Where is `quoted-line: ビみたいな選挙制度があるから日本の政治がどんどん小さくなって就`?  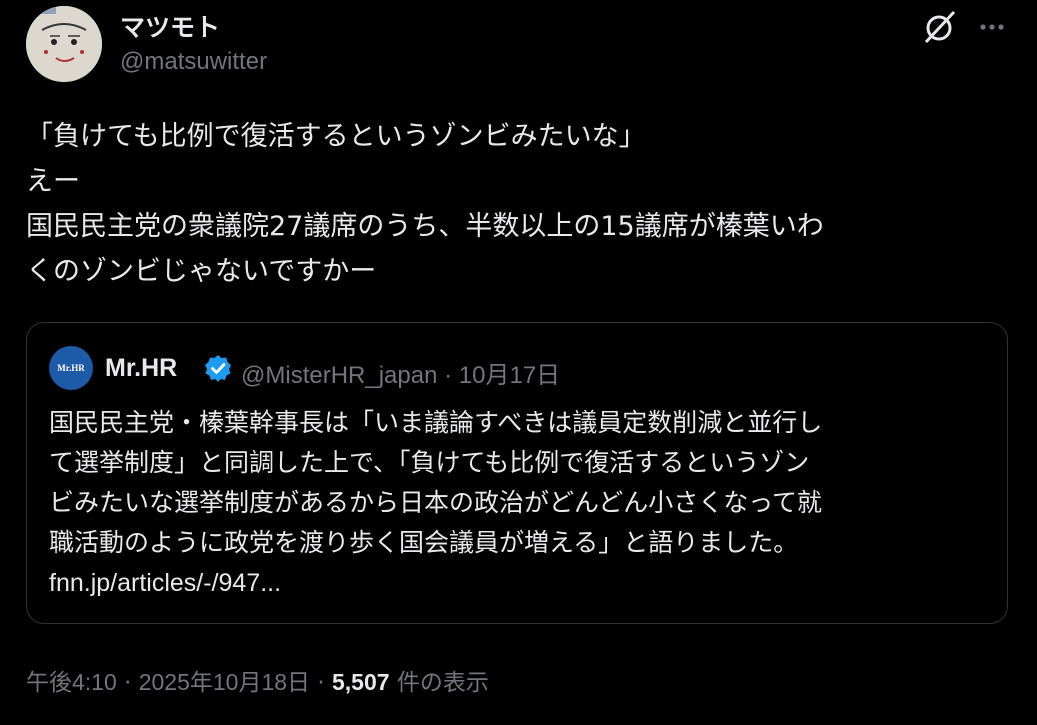
quoted-line: ビみたいな選挙制度があるから日本の政治がどんどん小さくなって就 is located at coordinates (436, 502).